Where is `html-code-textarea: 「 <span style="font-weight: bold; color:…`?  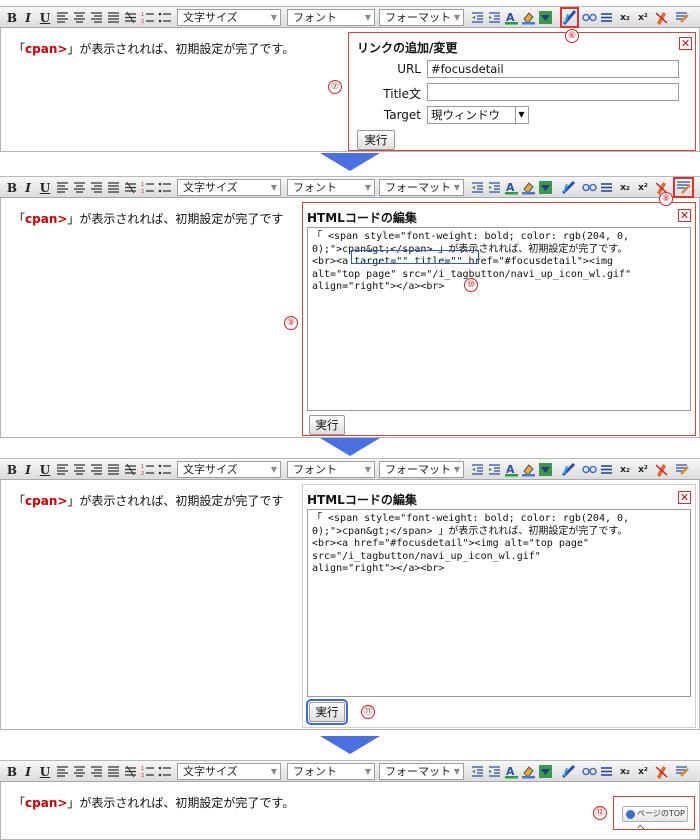
html-code-textarea: 「 <span style="font-weight: bold; color:… is located at coordinates (499, 603).